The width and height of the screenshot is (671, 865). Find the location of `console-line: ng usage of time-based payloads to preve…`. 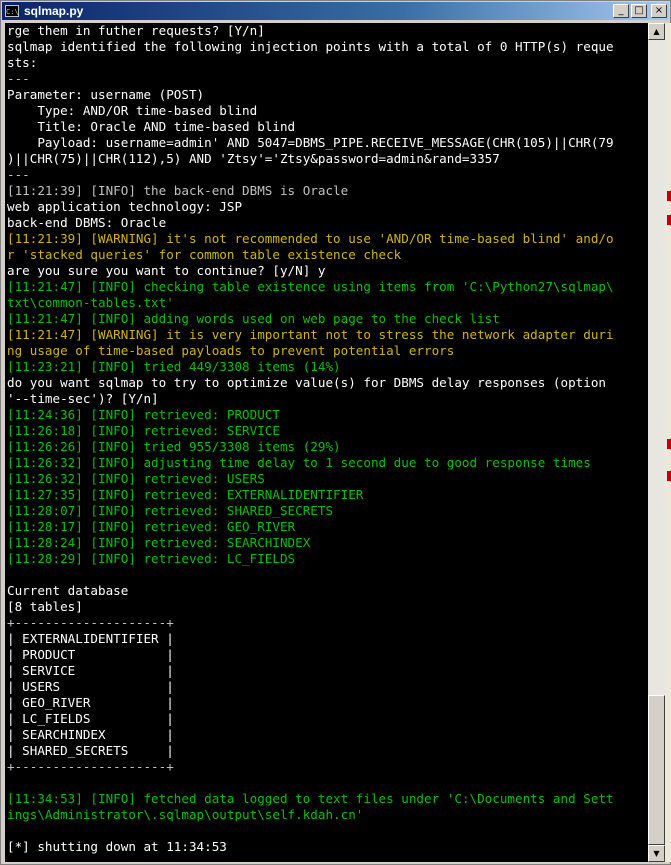

console-line: ng usage of time-based payloads to preve… is located at coordinates (231, 350).